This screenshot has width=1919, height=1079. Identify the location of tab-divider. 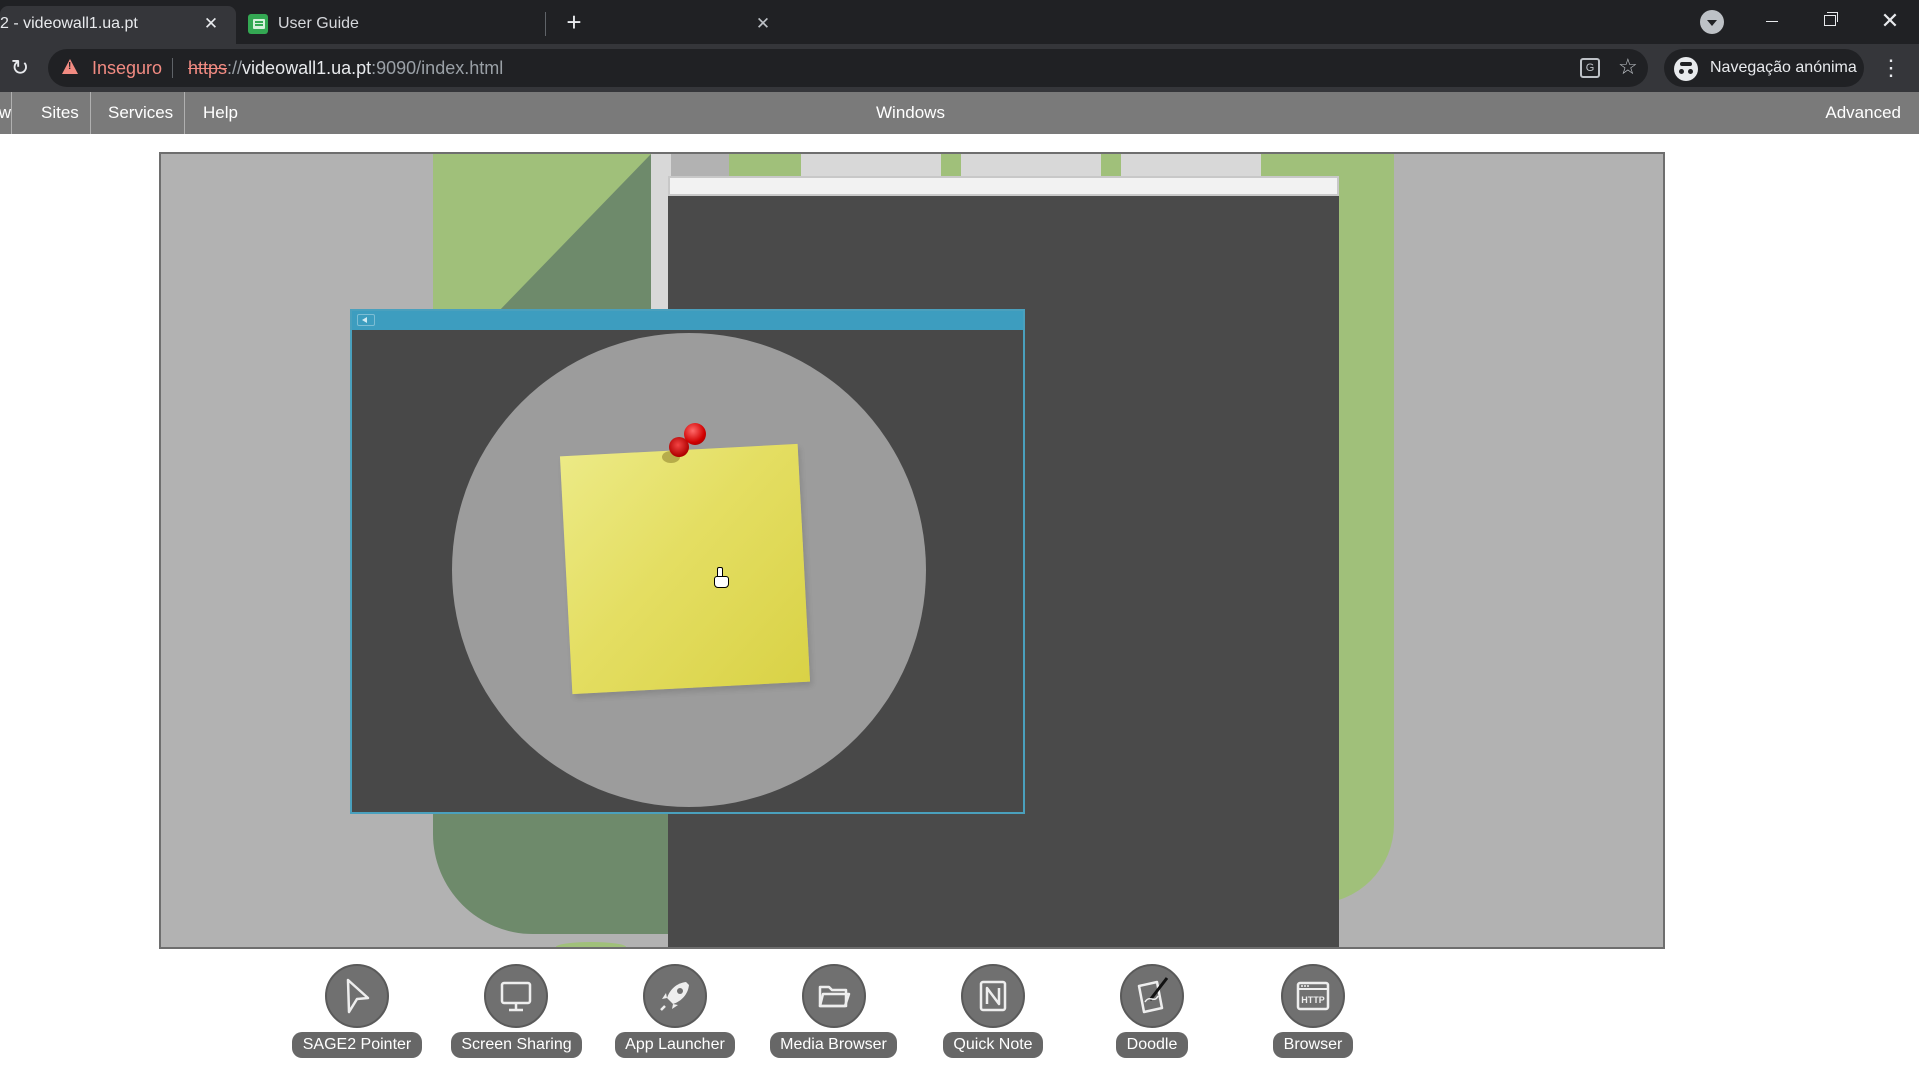
(545, 24).